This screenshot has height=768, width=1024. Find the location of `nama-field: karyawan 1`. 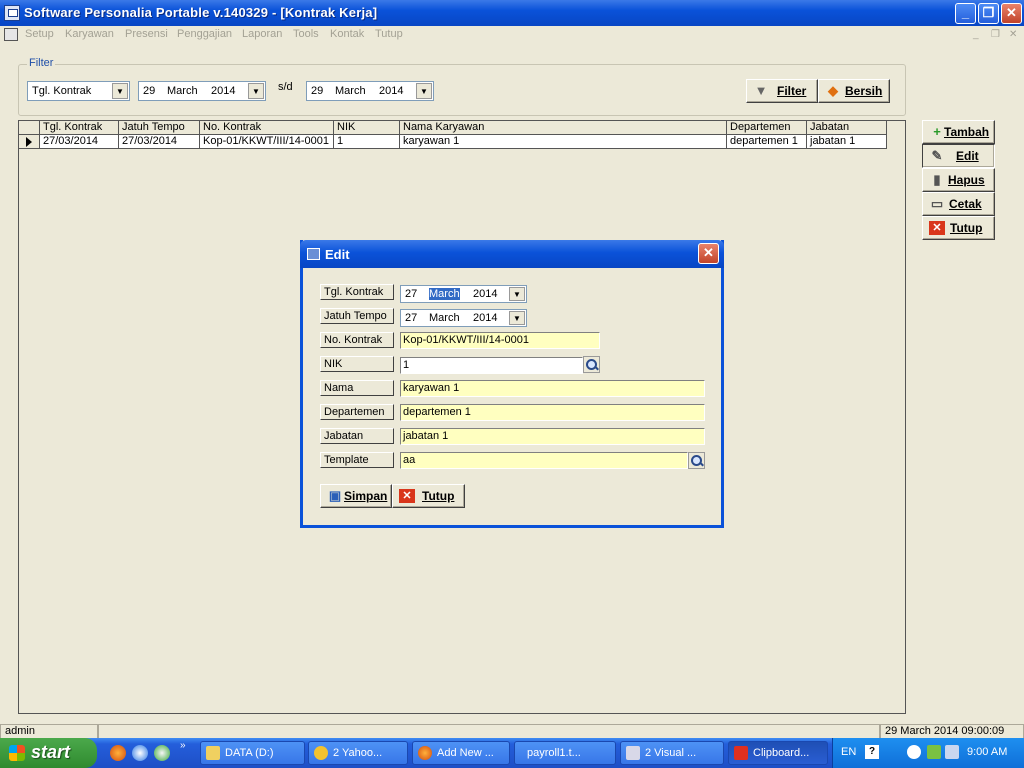

nama-field: karyawan 1 is located at coordinates (552, 388).